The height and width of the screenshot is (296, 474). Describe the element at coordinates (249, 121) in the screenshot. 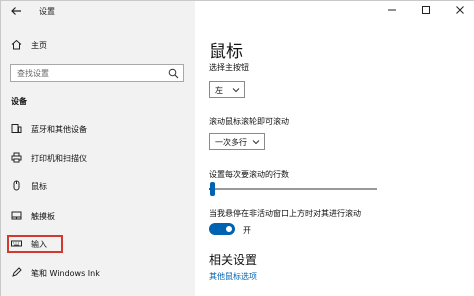

I see `scroll-action-label: 滚动鼠标滚轮即可滚动` at that location.